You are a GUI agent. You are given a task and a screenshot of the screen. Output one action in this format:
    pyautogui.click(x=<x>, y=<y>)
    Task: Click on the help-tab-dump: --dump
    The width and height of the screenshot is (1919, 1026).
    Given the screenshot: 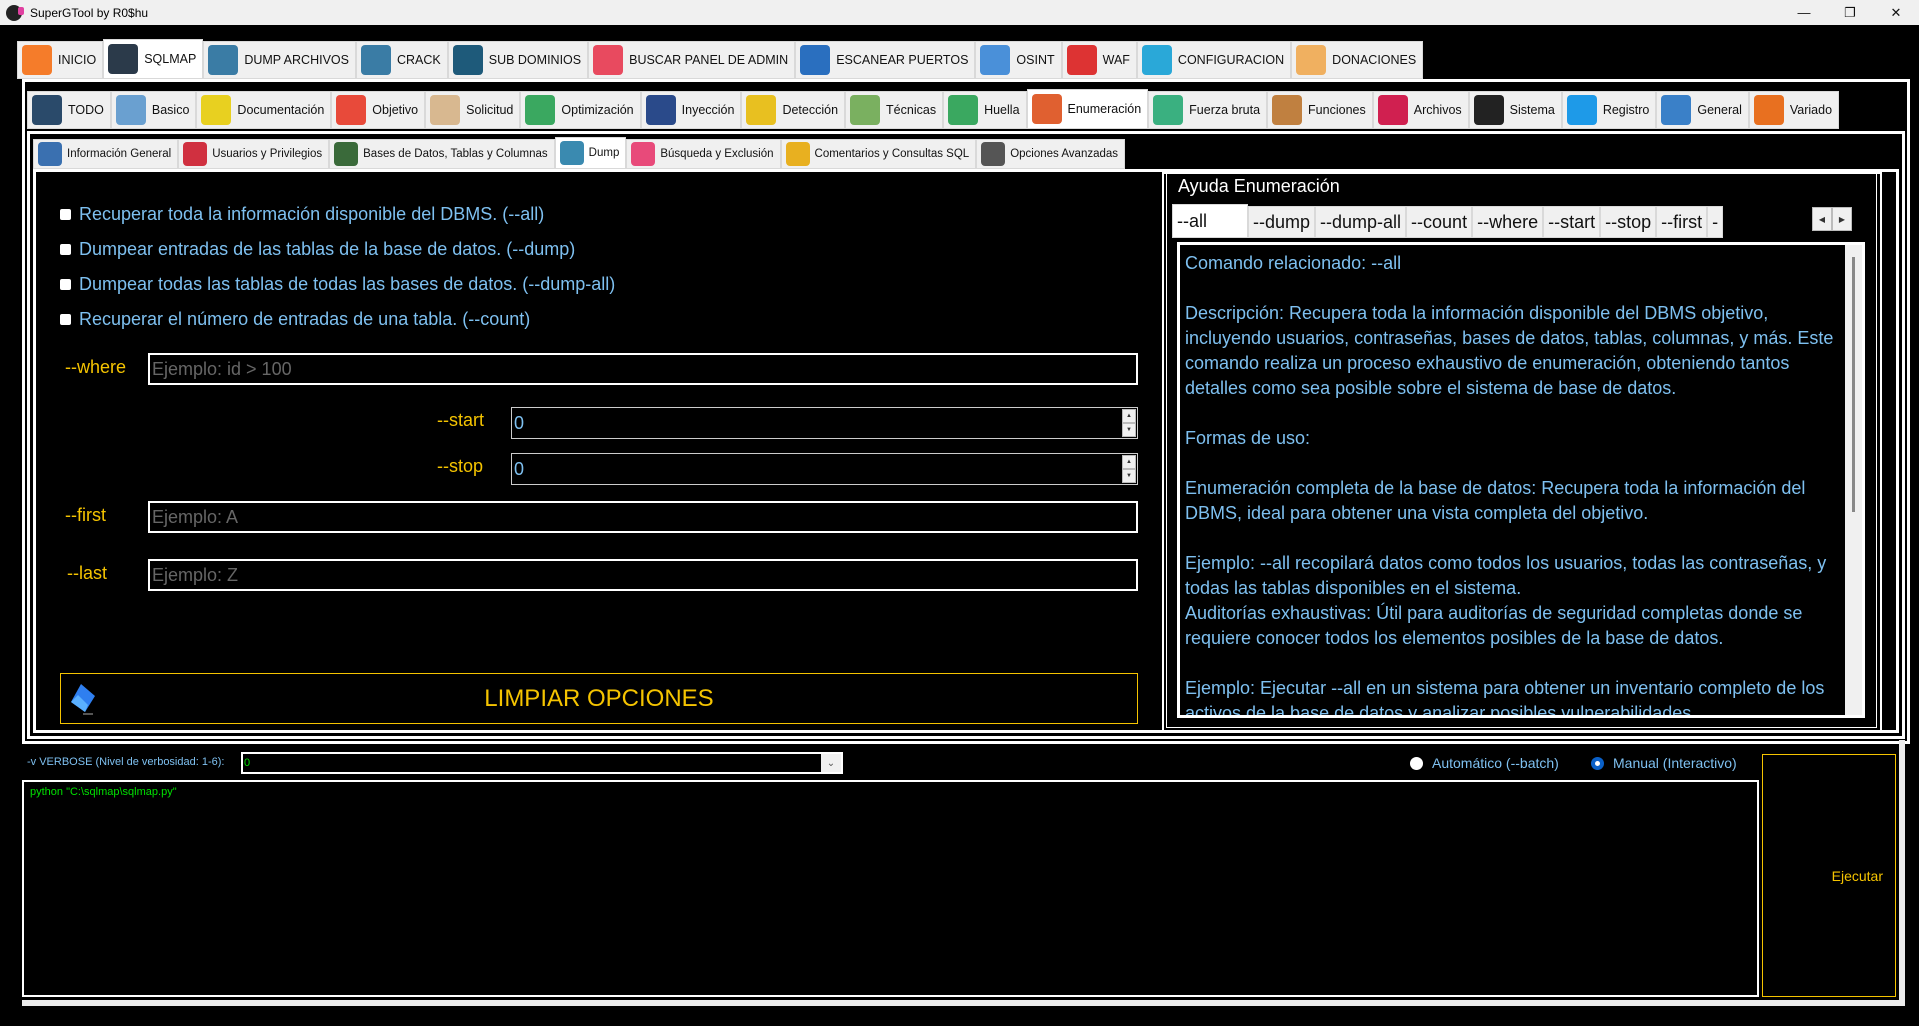 What is the action you would take?
    pyautogui.click(x=1282, y=222)
    